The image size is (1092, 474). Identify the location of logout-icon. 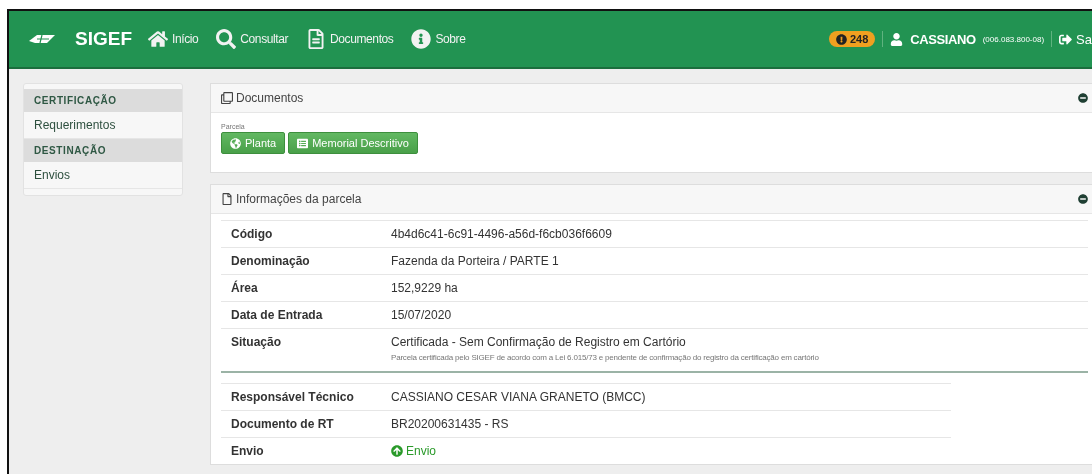
(1066, 39).